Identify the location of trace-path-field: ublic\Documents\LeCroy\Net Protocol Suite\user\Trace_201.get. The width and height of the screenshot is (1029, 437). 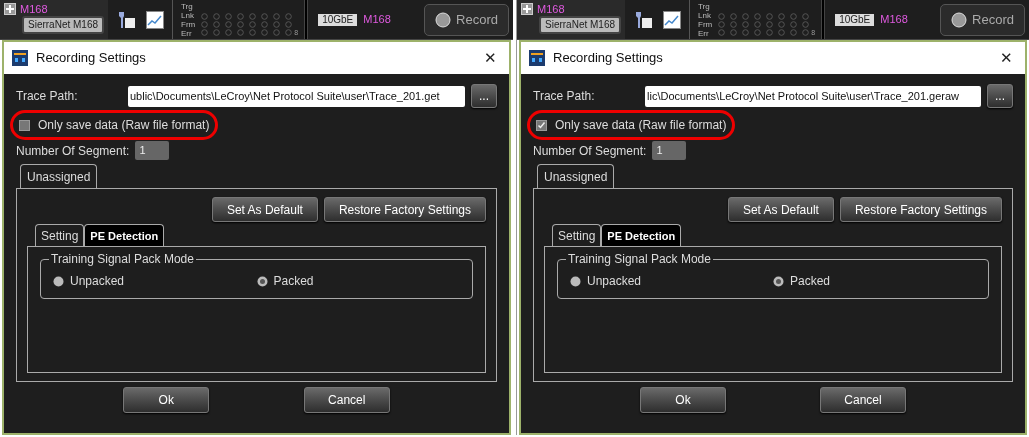
(296, 96).